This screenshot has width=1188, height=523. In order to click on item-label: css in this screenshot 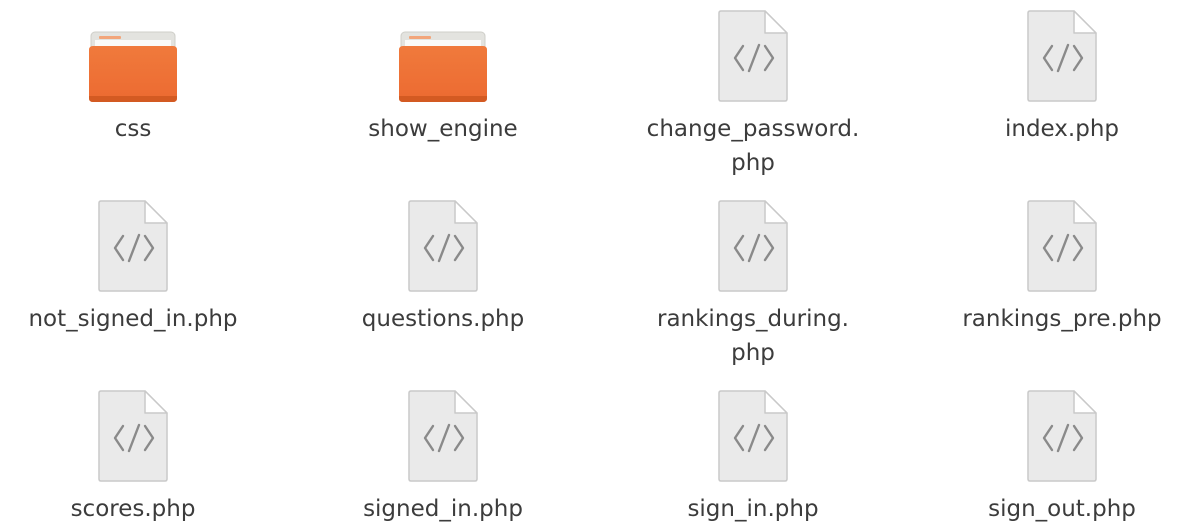, I will do `click(133, 129)`.